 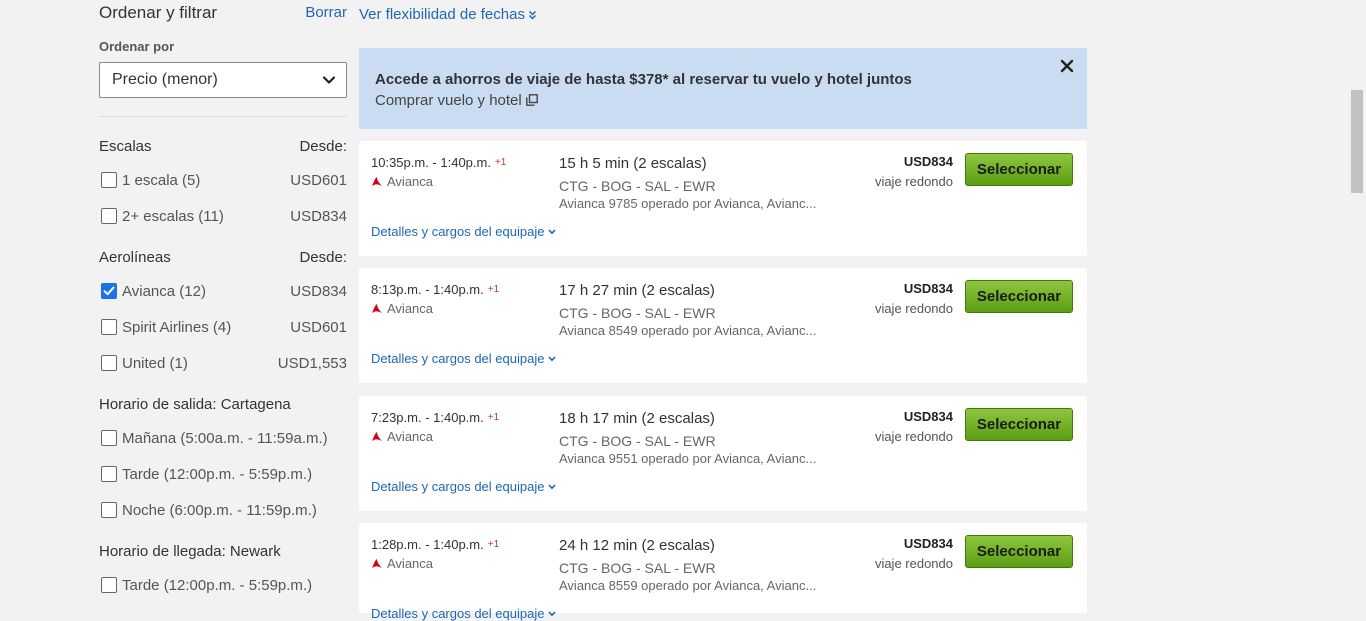 I want to click on airlines-heading-label: Aerolíneas, so click(x=135, y=257).